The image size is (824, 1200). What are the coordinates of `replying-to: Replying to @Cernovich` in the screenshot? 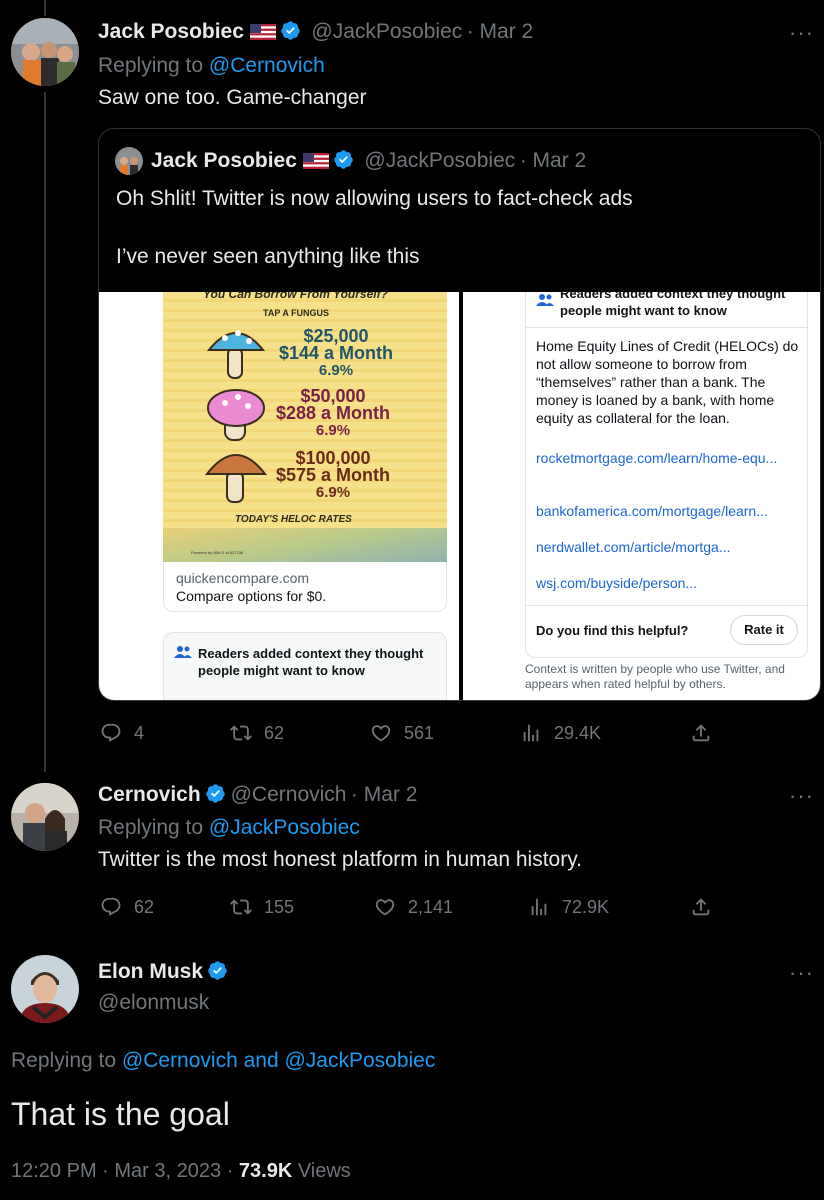 It's located at (211, 66).